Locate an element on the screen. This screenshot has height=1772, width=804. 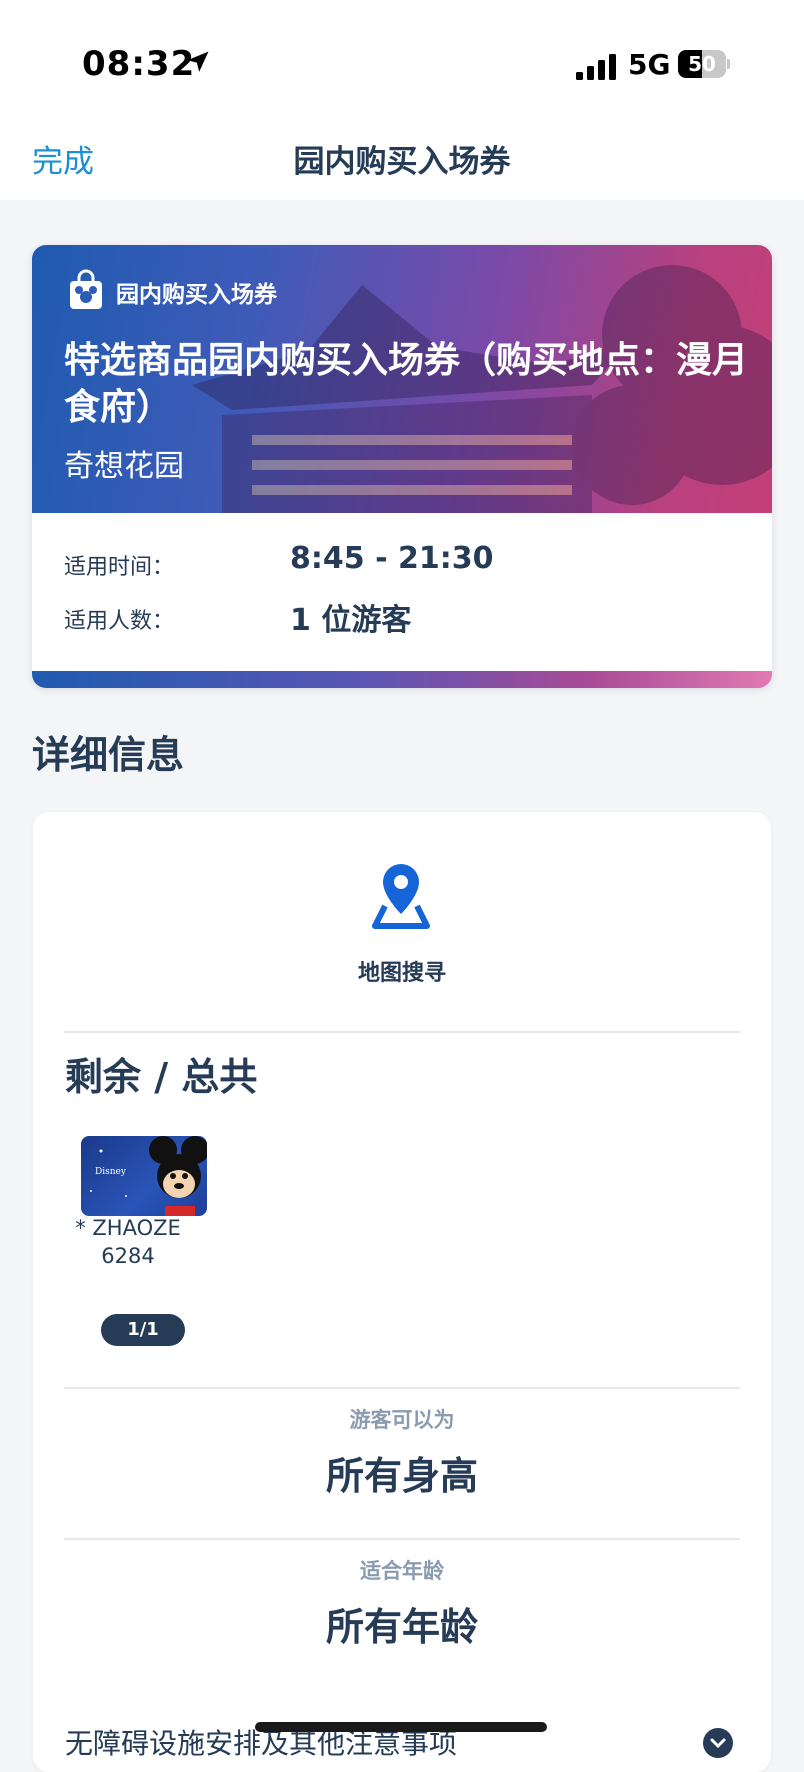
time-label: 适用时间： is located at coordinates (119, 567).